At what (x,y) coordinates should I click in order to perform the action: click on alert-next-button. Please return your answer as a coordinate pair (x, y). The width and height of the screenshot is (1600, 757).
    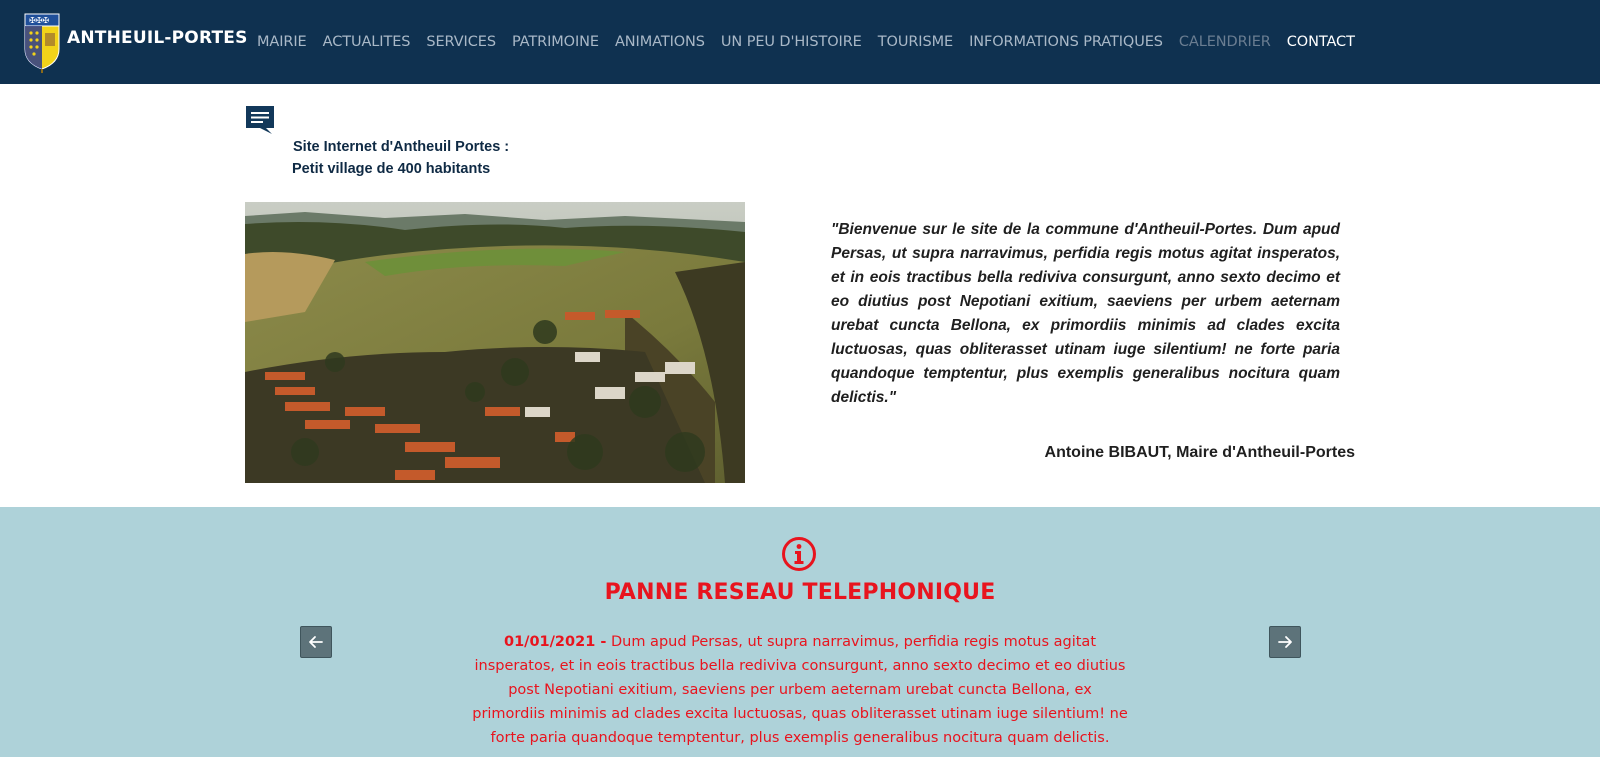
    Looking at the image, I should click on (1285, 642).